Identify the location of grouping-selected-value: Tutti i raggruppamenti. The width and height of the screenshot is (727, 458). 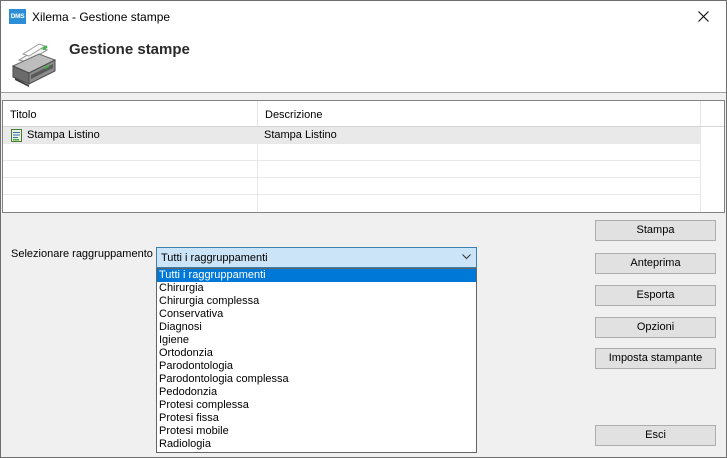
(214, 258).